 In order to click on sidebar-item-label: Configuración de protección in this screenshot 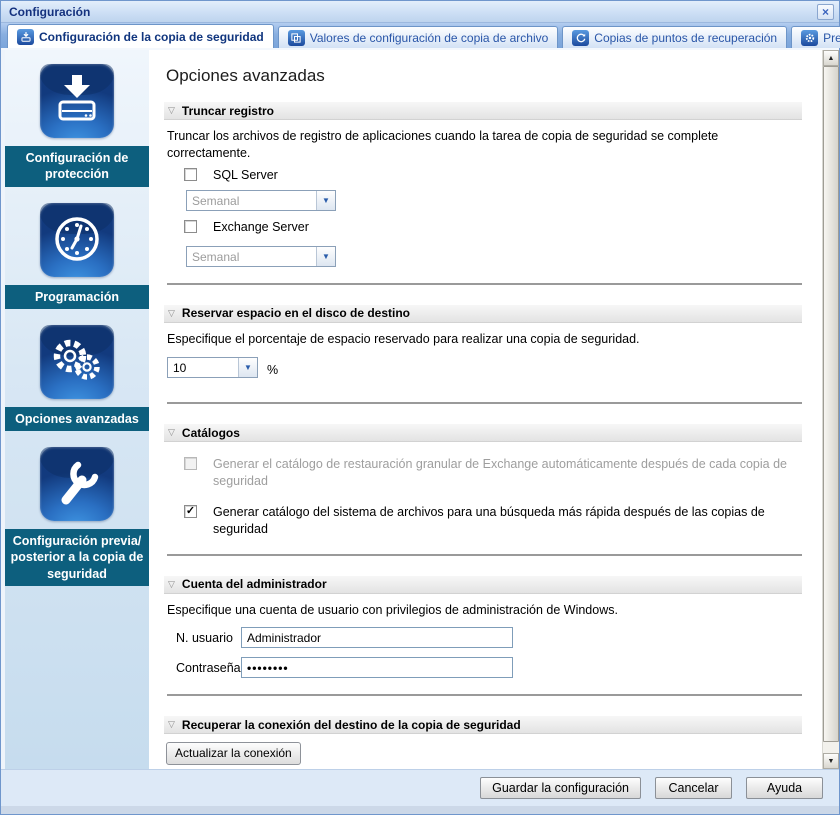, I will do `click(77, 166)`.